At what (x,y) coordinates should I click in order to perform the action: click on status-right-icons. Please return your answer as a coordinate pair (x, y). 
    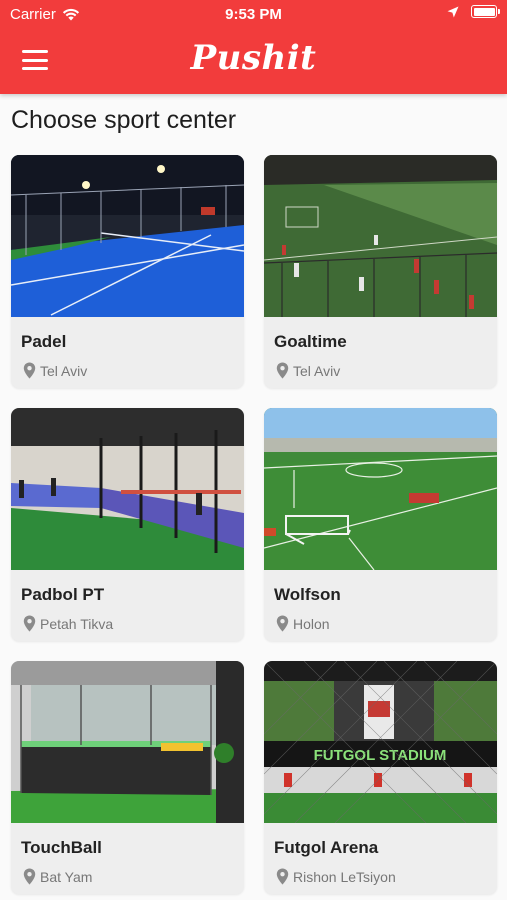
    Looking at the image, I should click on (473, 11).